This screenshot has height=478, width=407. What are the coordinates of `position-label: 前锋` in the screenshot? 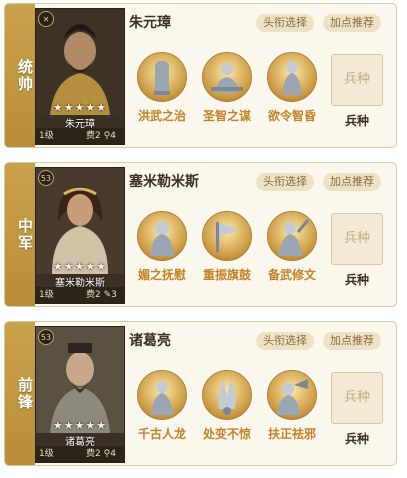 It's located at (25, 394).